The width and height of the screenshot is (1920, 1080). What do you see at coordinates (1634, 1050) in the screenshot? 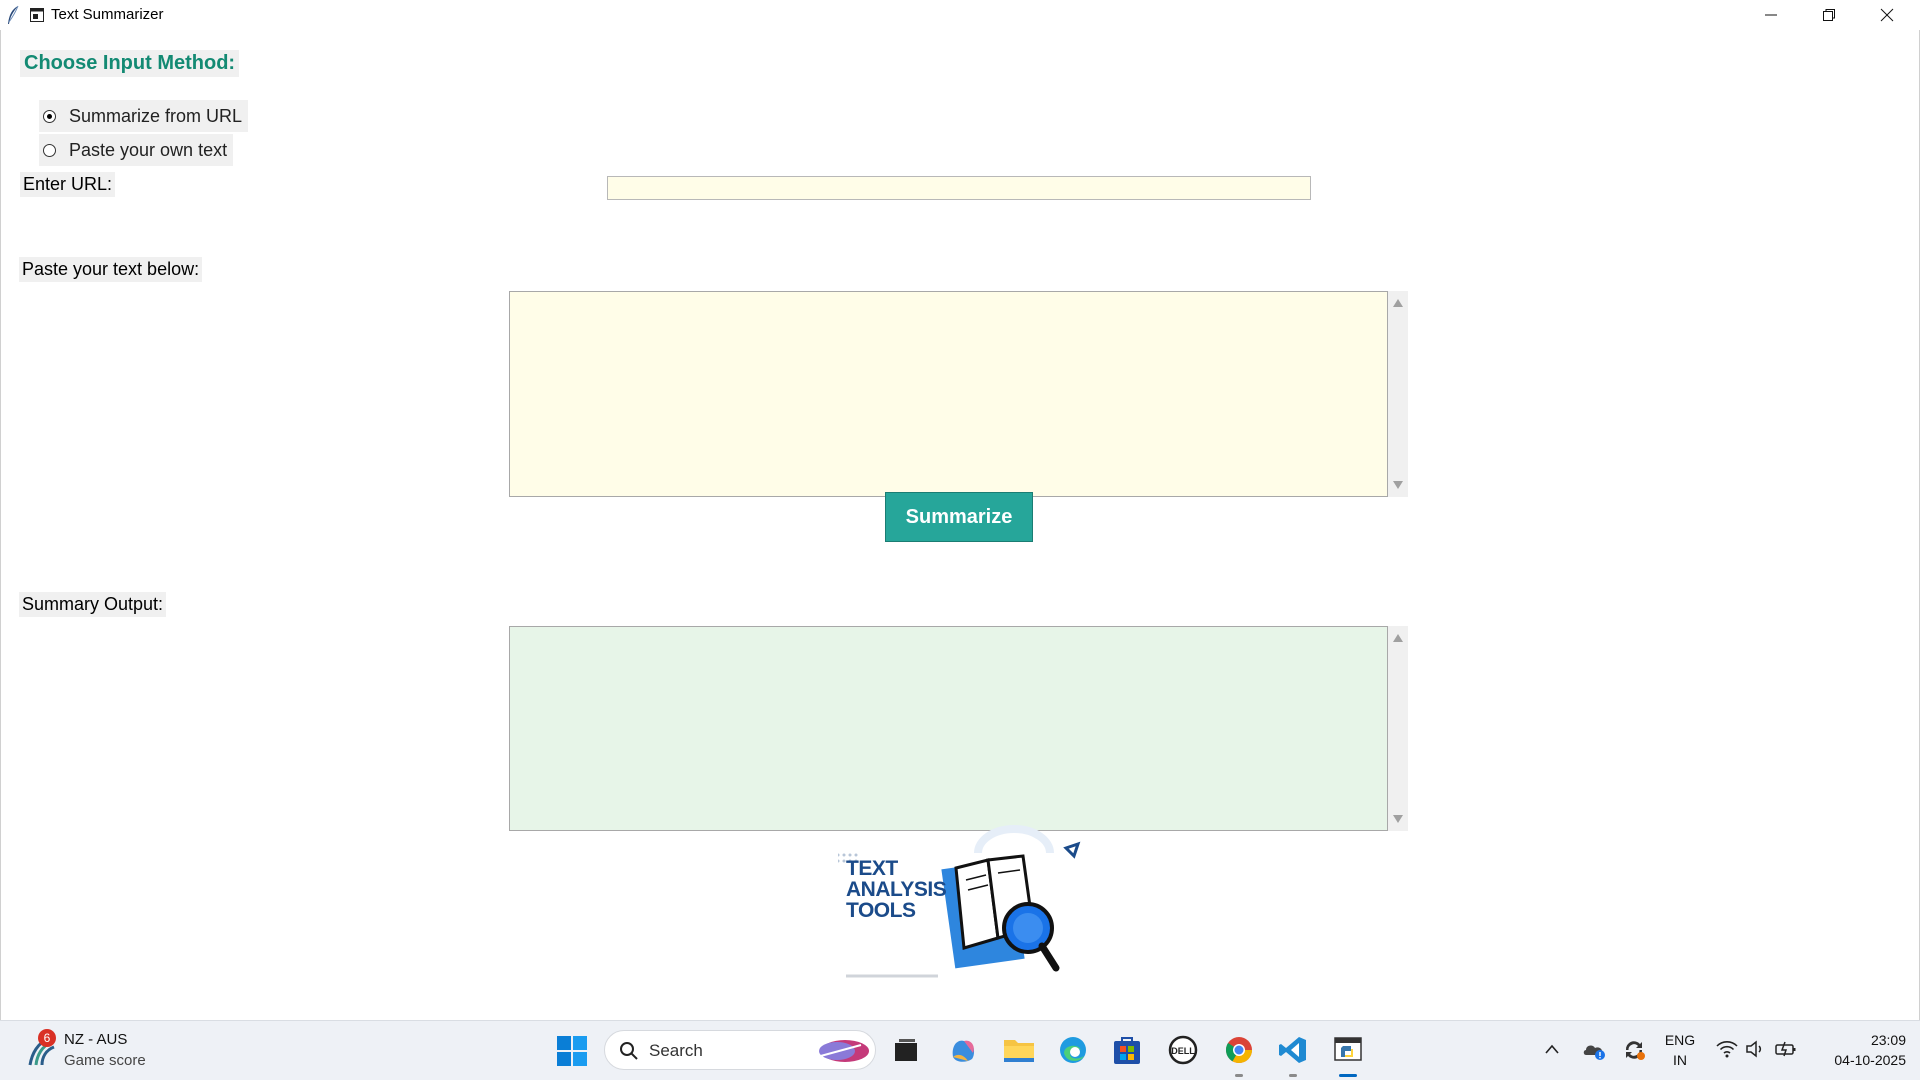
I see `sync-icon` at bounding box center [1634, 1050].